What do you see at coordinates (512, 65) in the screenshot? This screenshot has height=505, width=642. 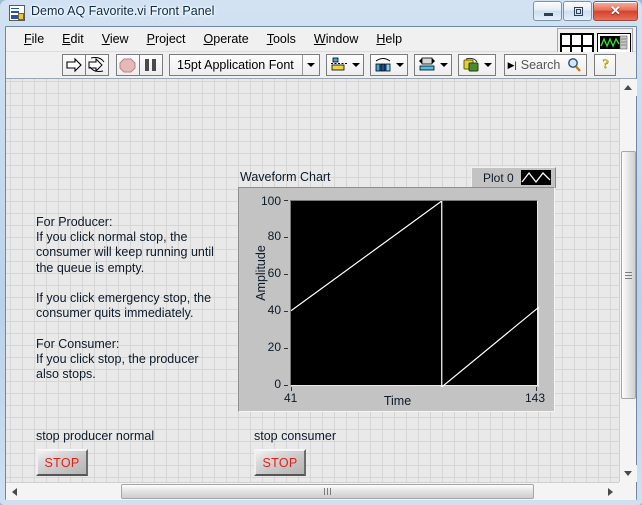 I see `search-expand-icon: ▶|` at bounding box center [512, 65].